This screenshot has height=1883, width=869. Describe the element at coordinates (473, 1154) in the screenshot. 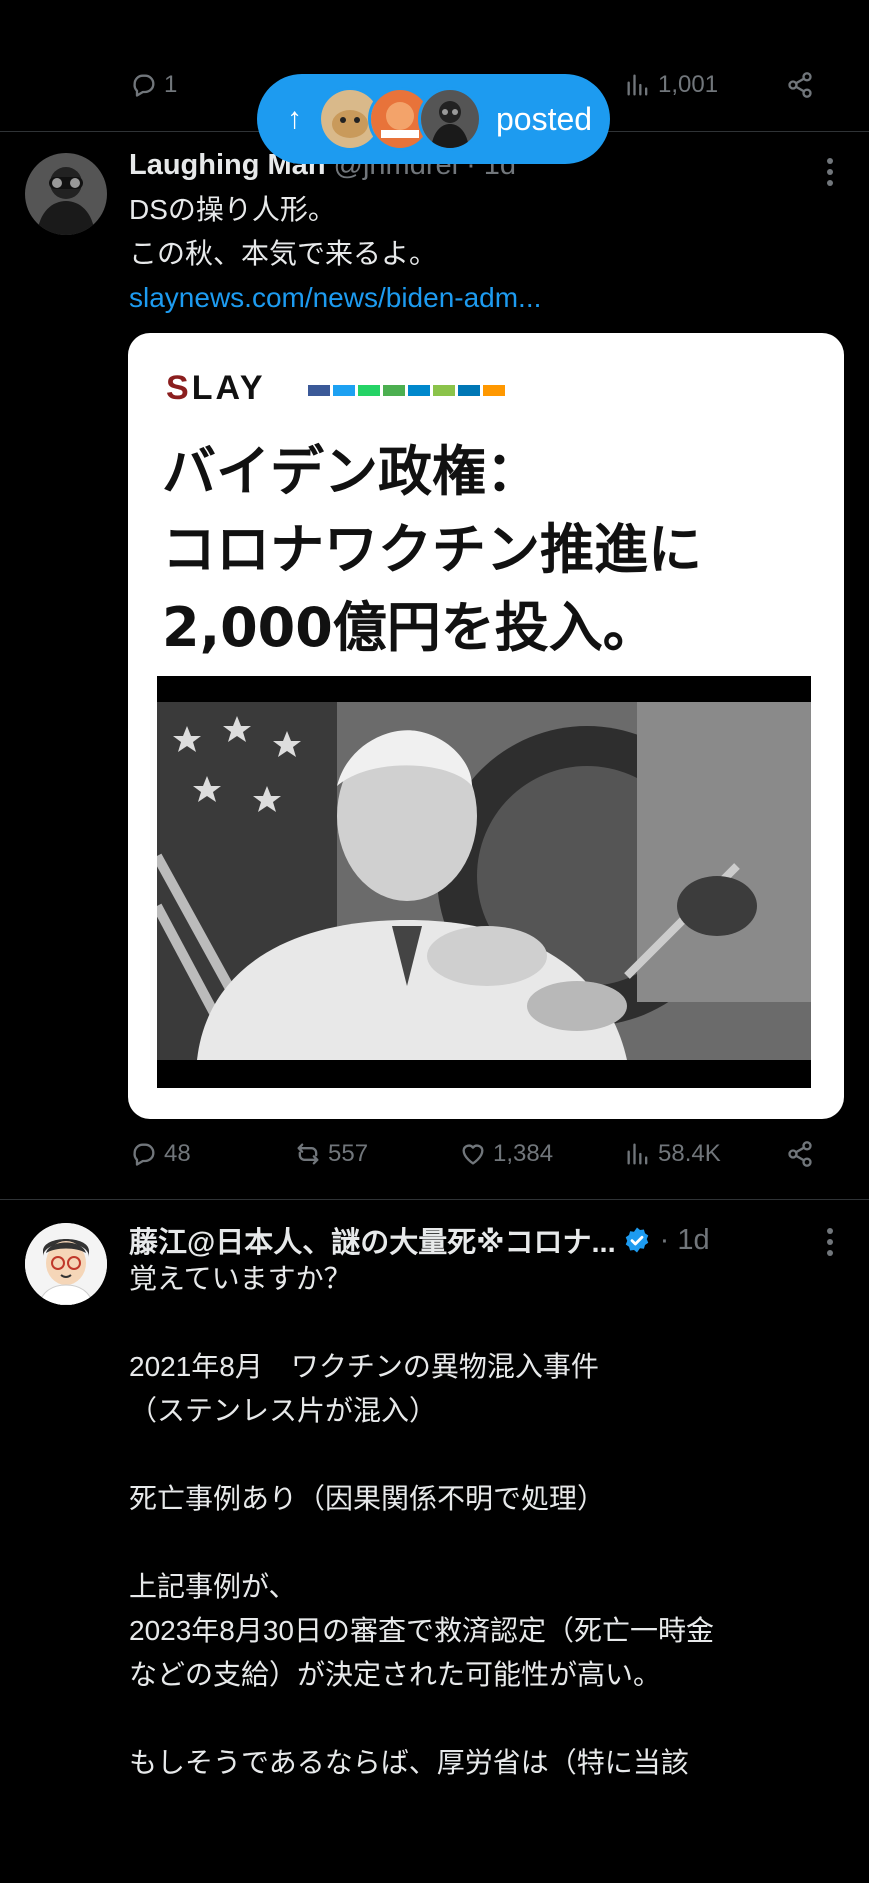

I see `like-icon` at that location.